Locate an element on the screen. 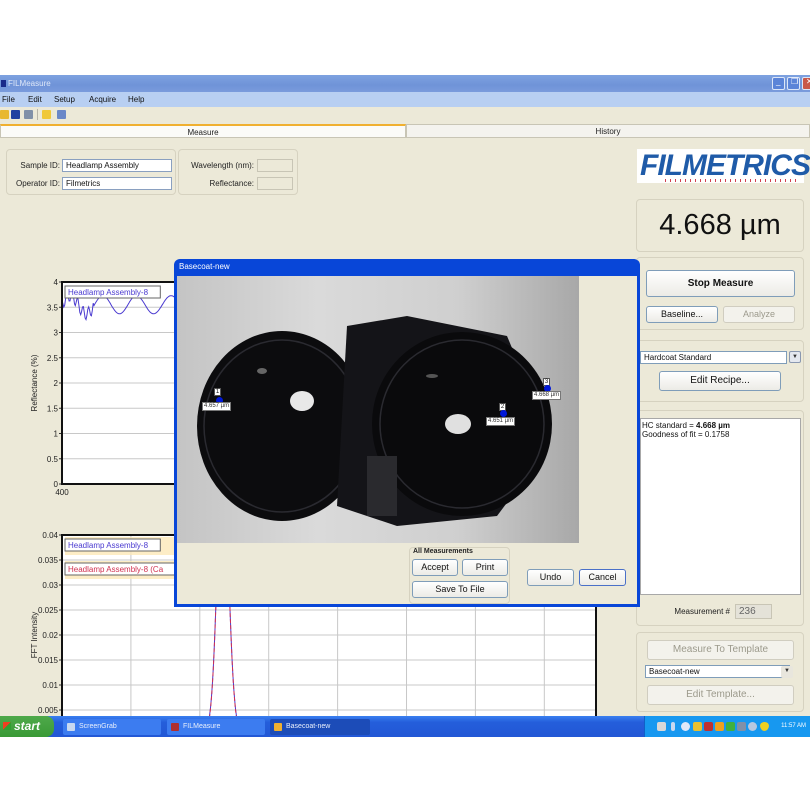  toolbar is located at coordinates (405, 114).